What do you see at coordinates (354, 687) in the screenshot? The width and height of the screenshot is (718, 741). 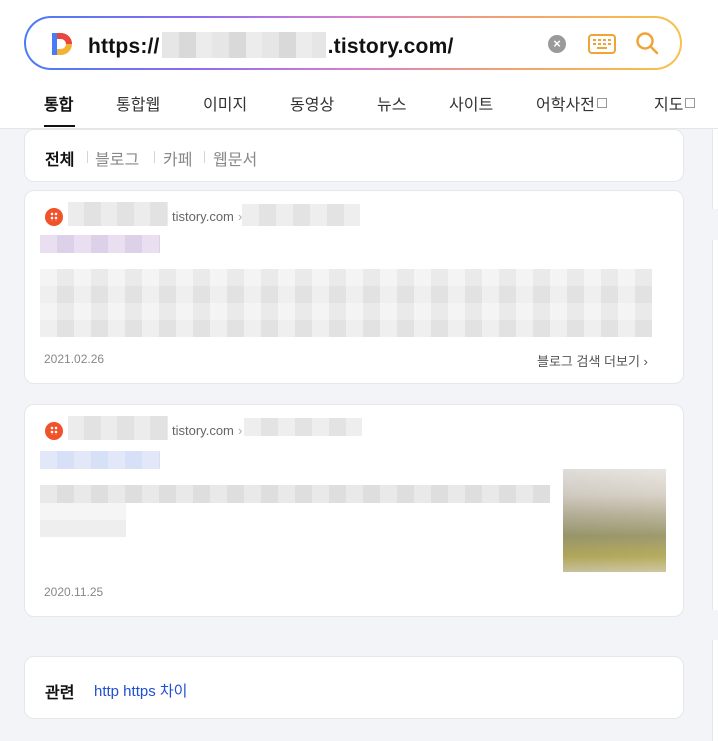 I see `related-searches: 관련 http https 차이` at bounding box center [354, 687].